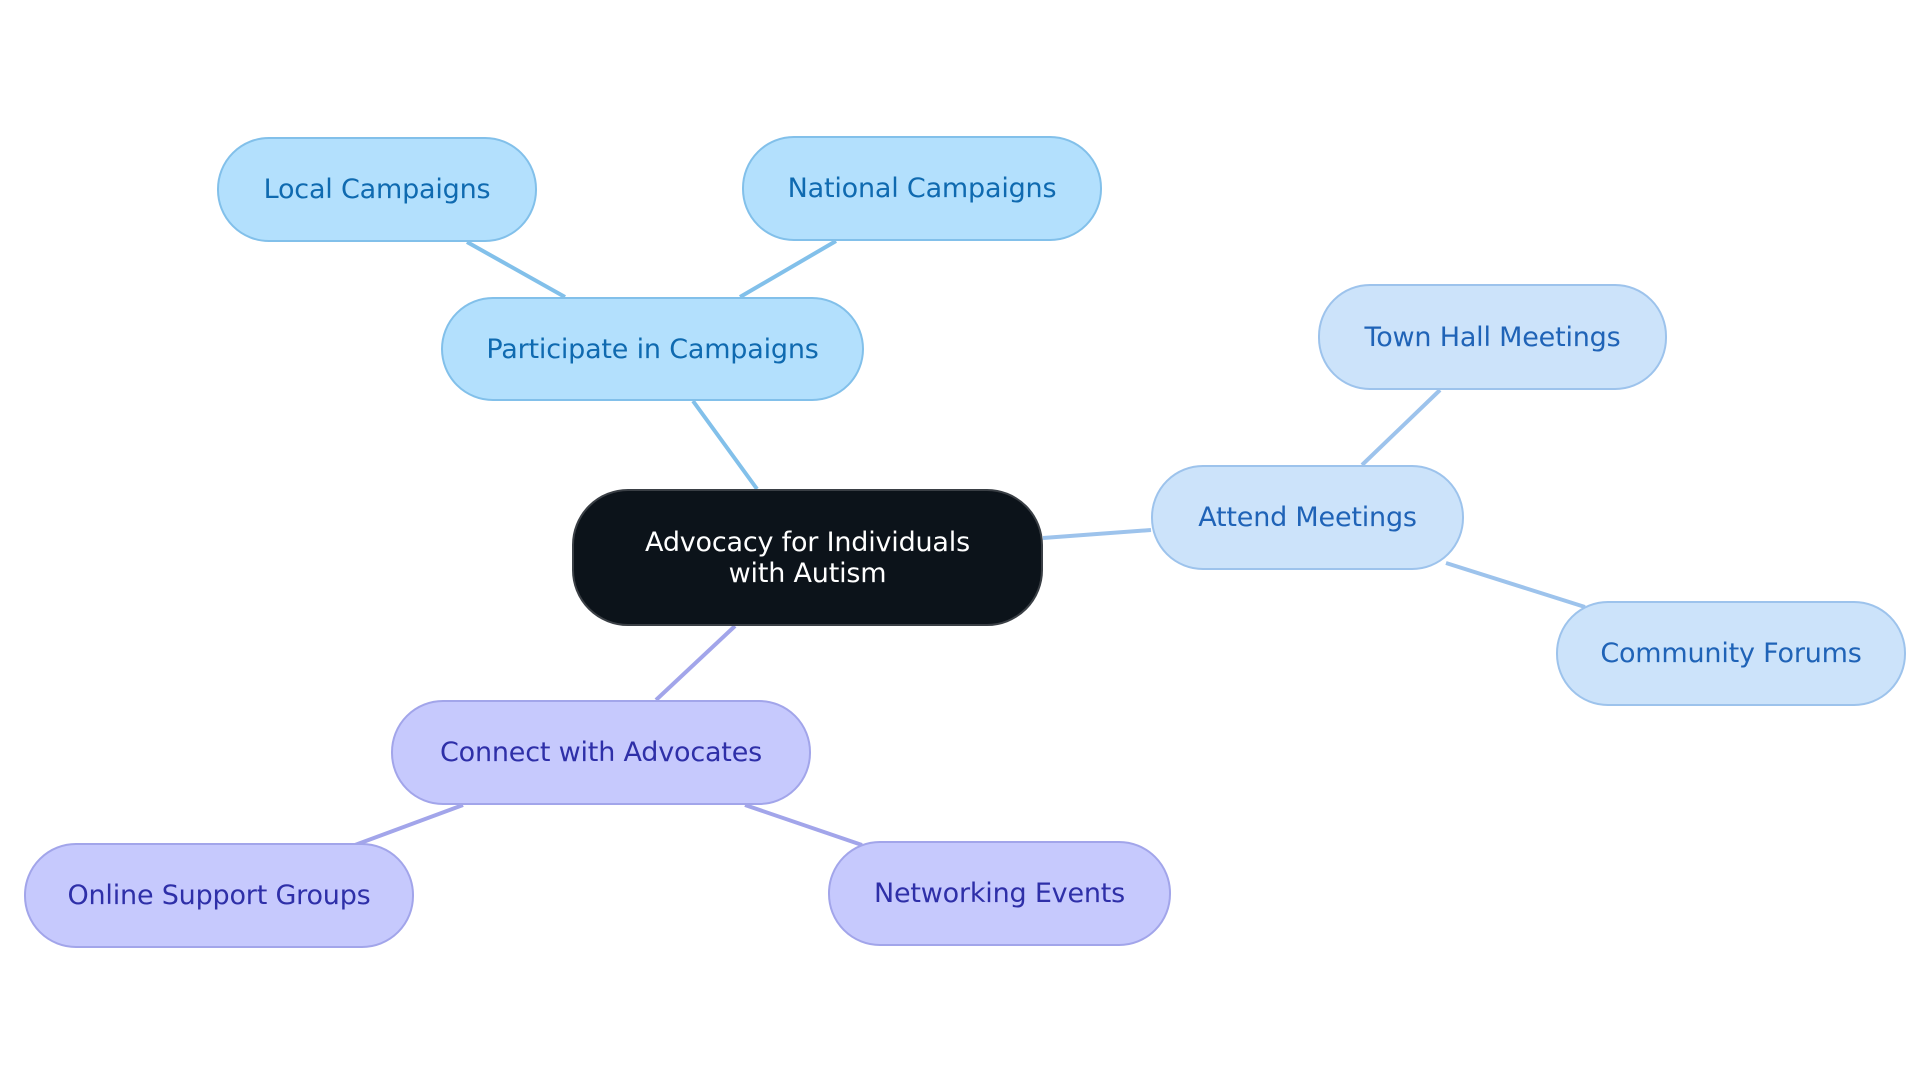 The image size is (1920, 1083). Describe the element at coordinates (409, 825) in the screenshot. I see `edge-connect-online` at that location.